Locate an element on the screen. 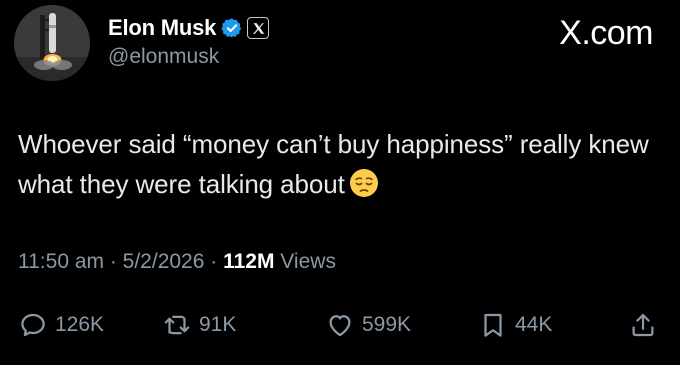  bookmark-button: 44K is located at coordinates (515, 325).